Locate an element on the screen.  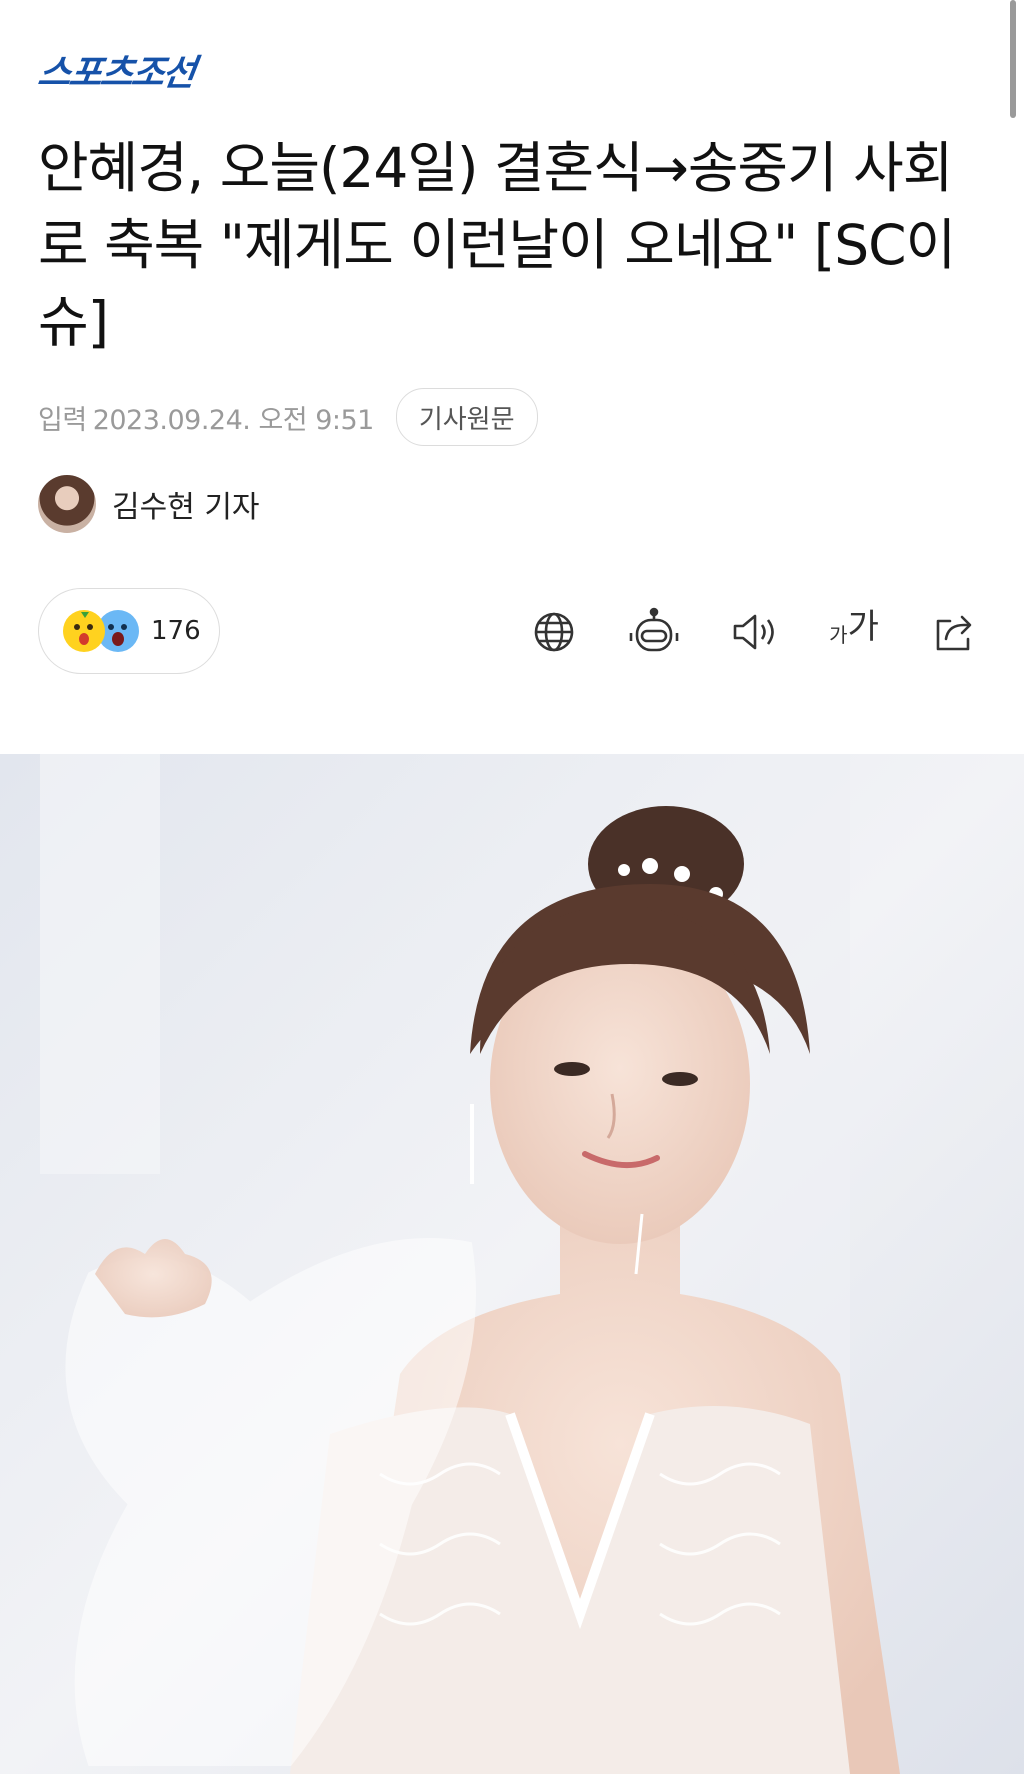
article-meta: 입력 2023.09.24. 오전 9:51 기사원문 is located at coordinates (288, 417).